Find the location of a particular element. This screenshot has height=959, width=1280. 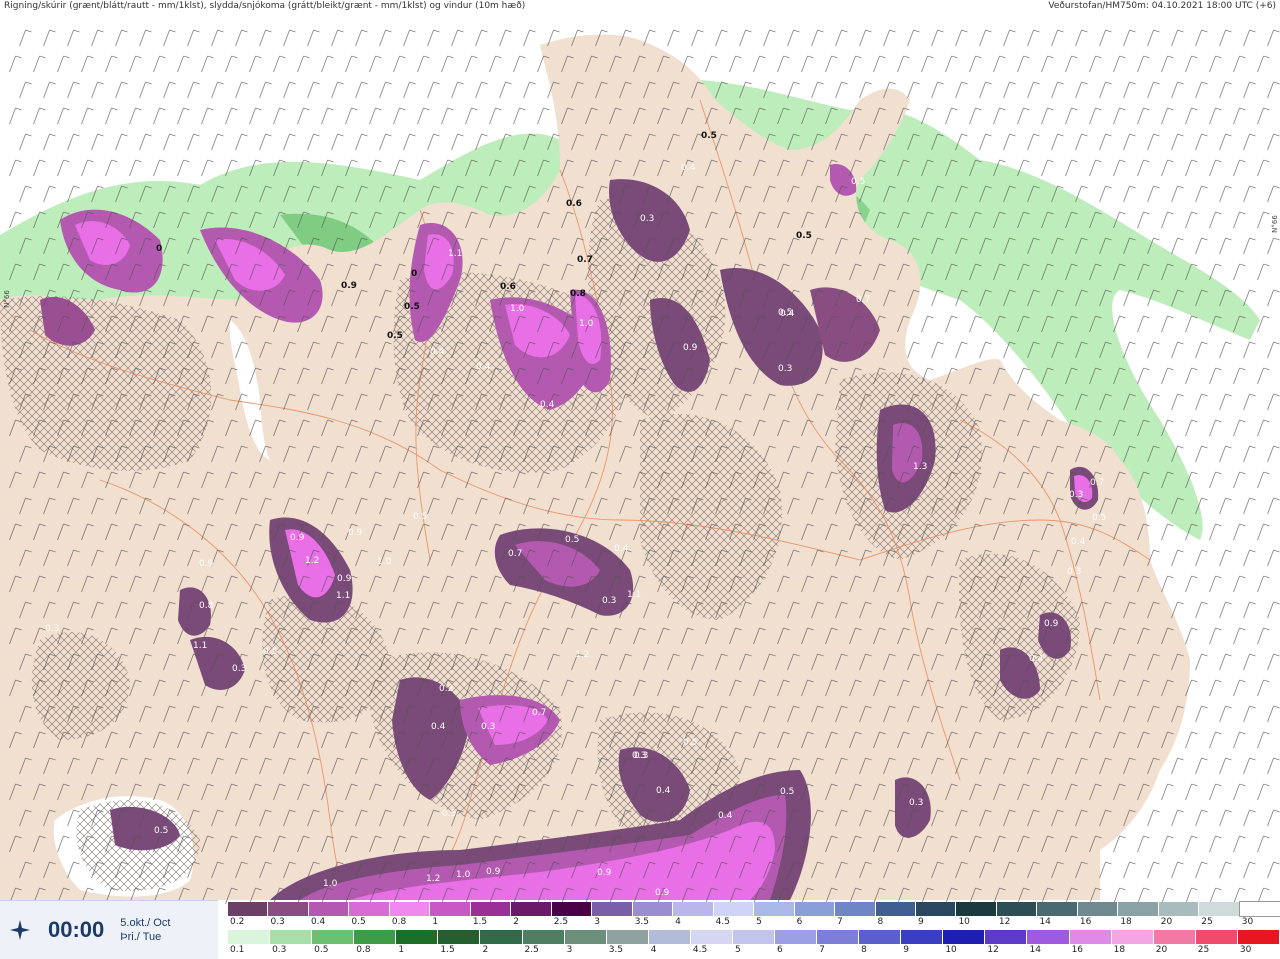

legend-bottom-label: 7 is located at coordinates (822, 950).